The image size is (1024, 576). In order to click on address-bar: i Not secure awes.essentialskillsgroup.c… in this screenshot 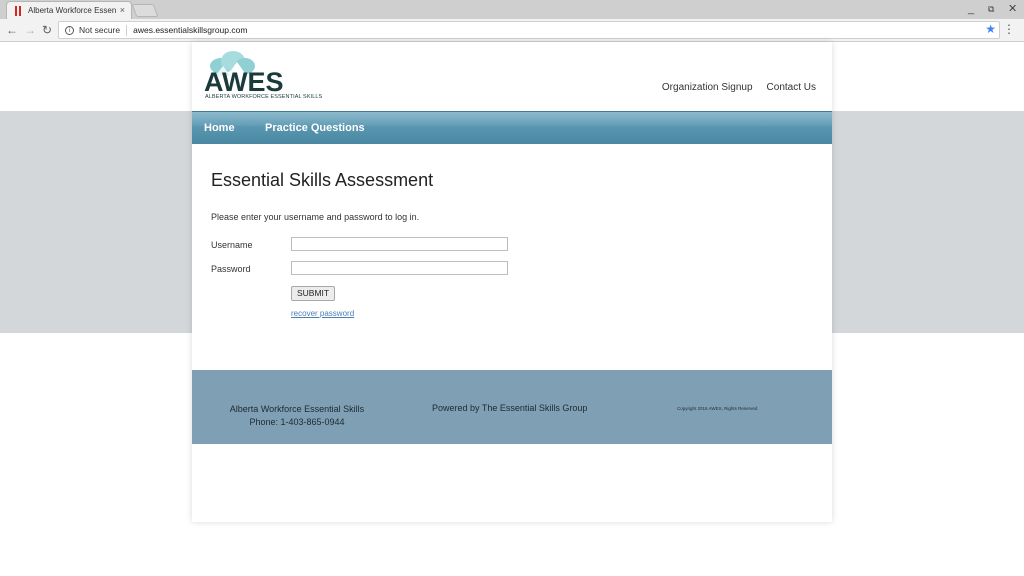, I will do `click(529, 30)`.